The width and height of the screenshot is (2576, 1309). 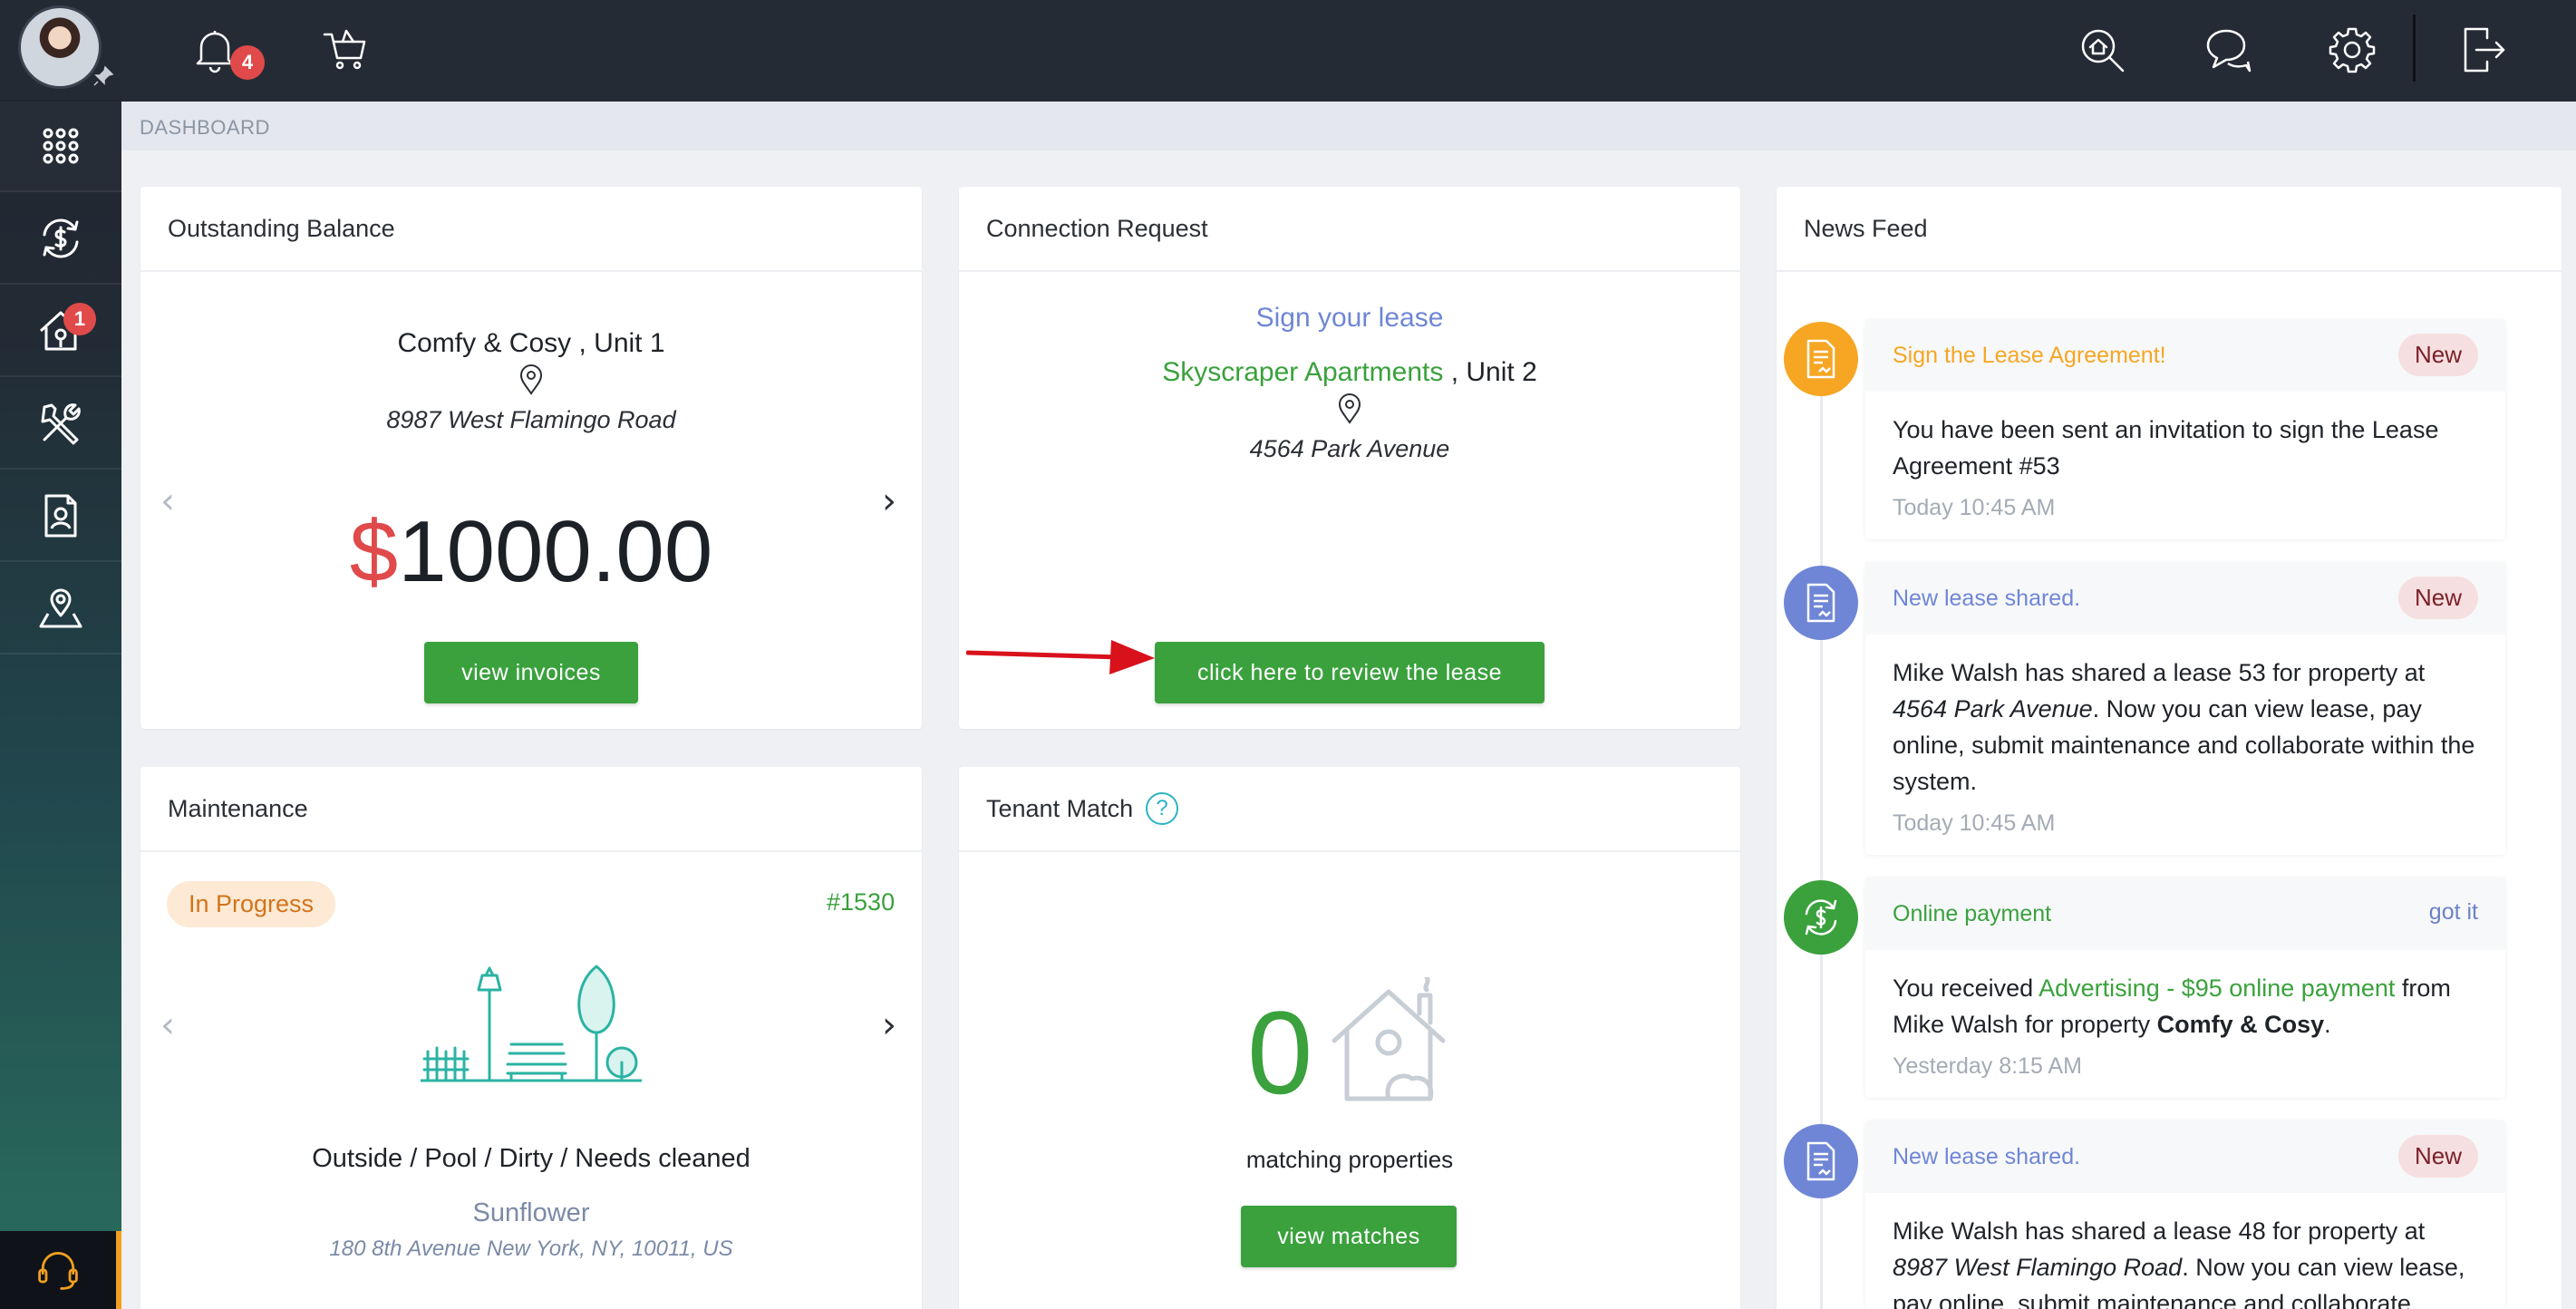 What do you see at coordinates (1348, 51) in the screenshot?
I see `topbar: 4` at bounding box center [1348, 51].